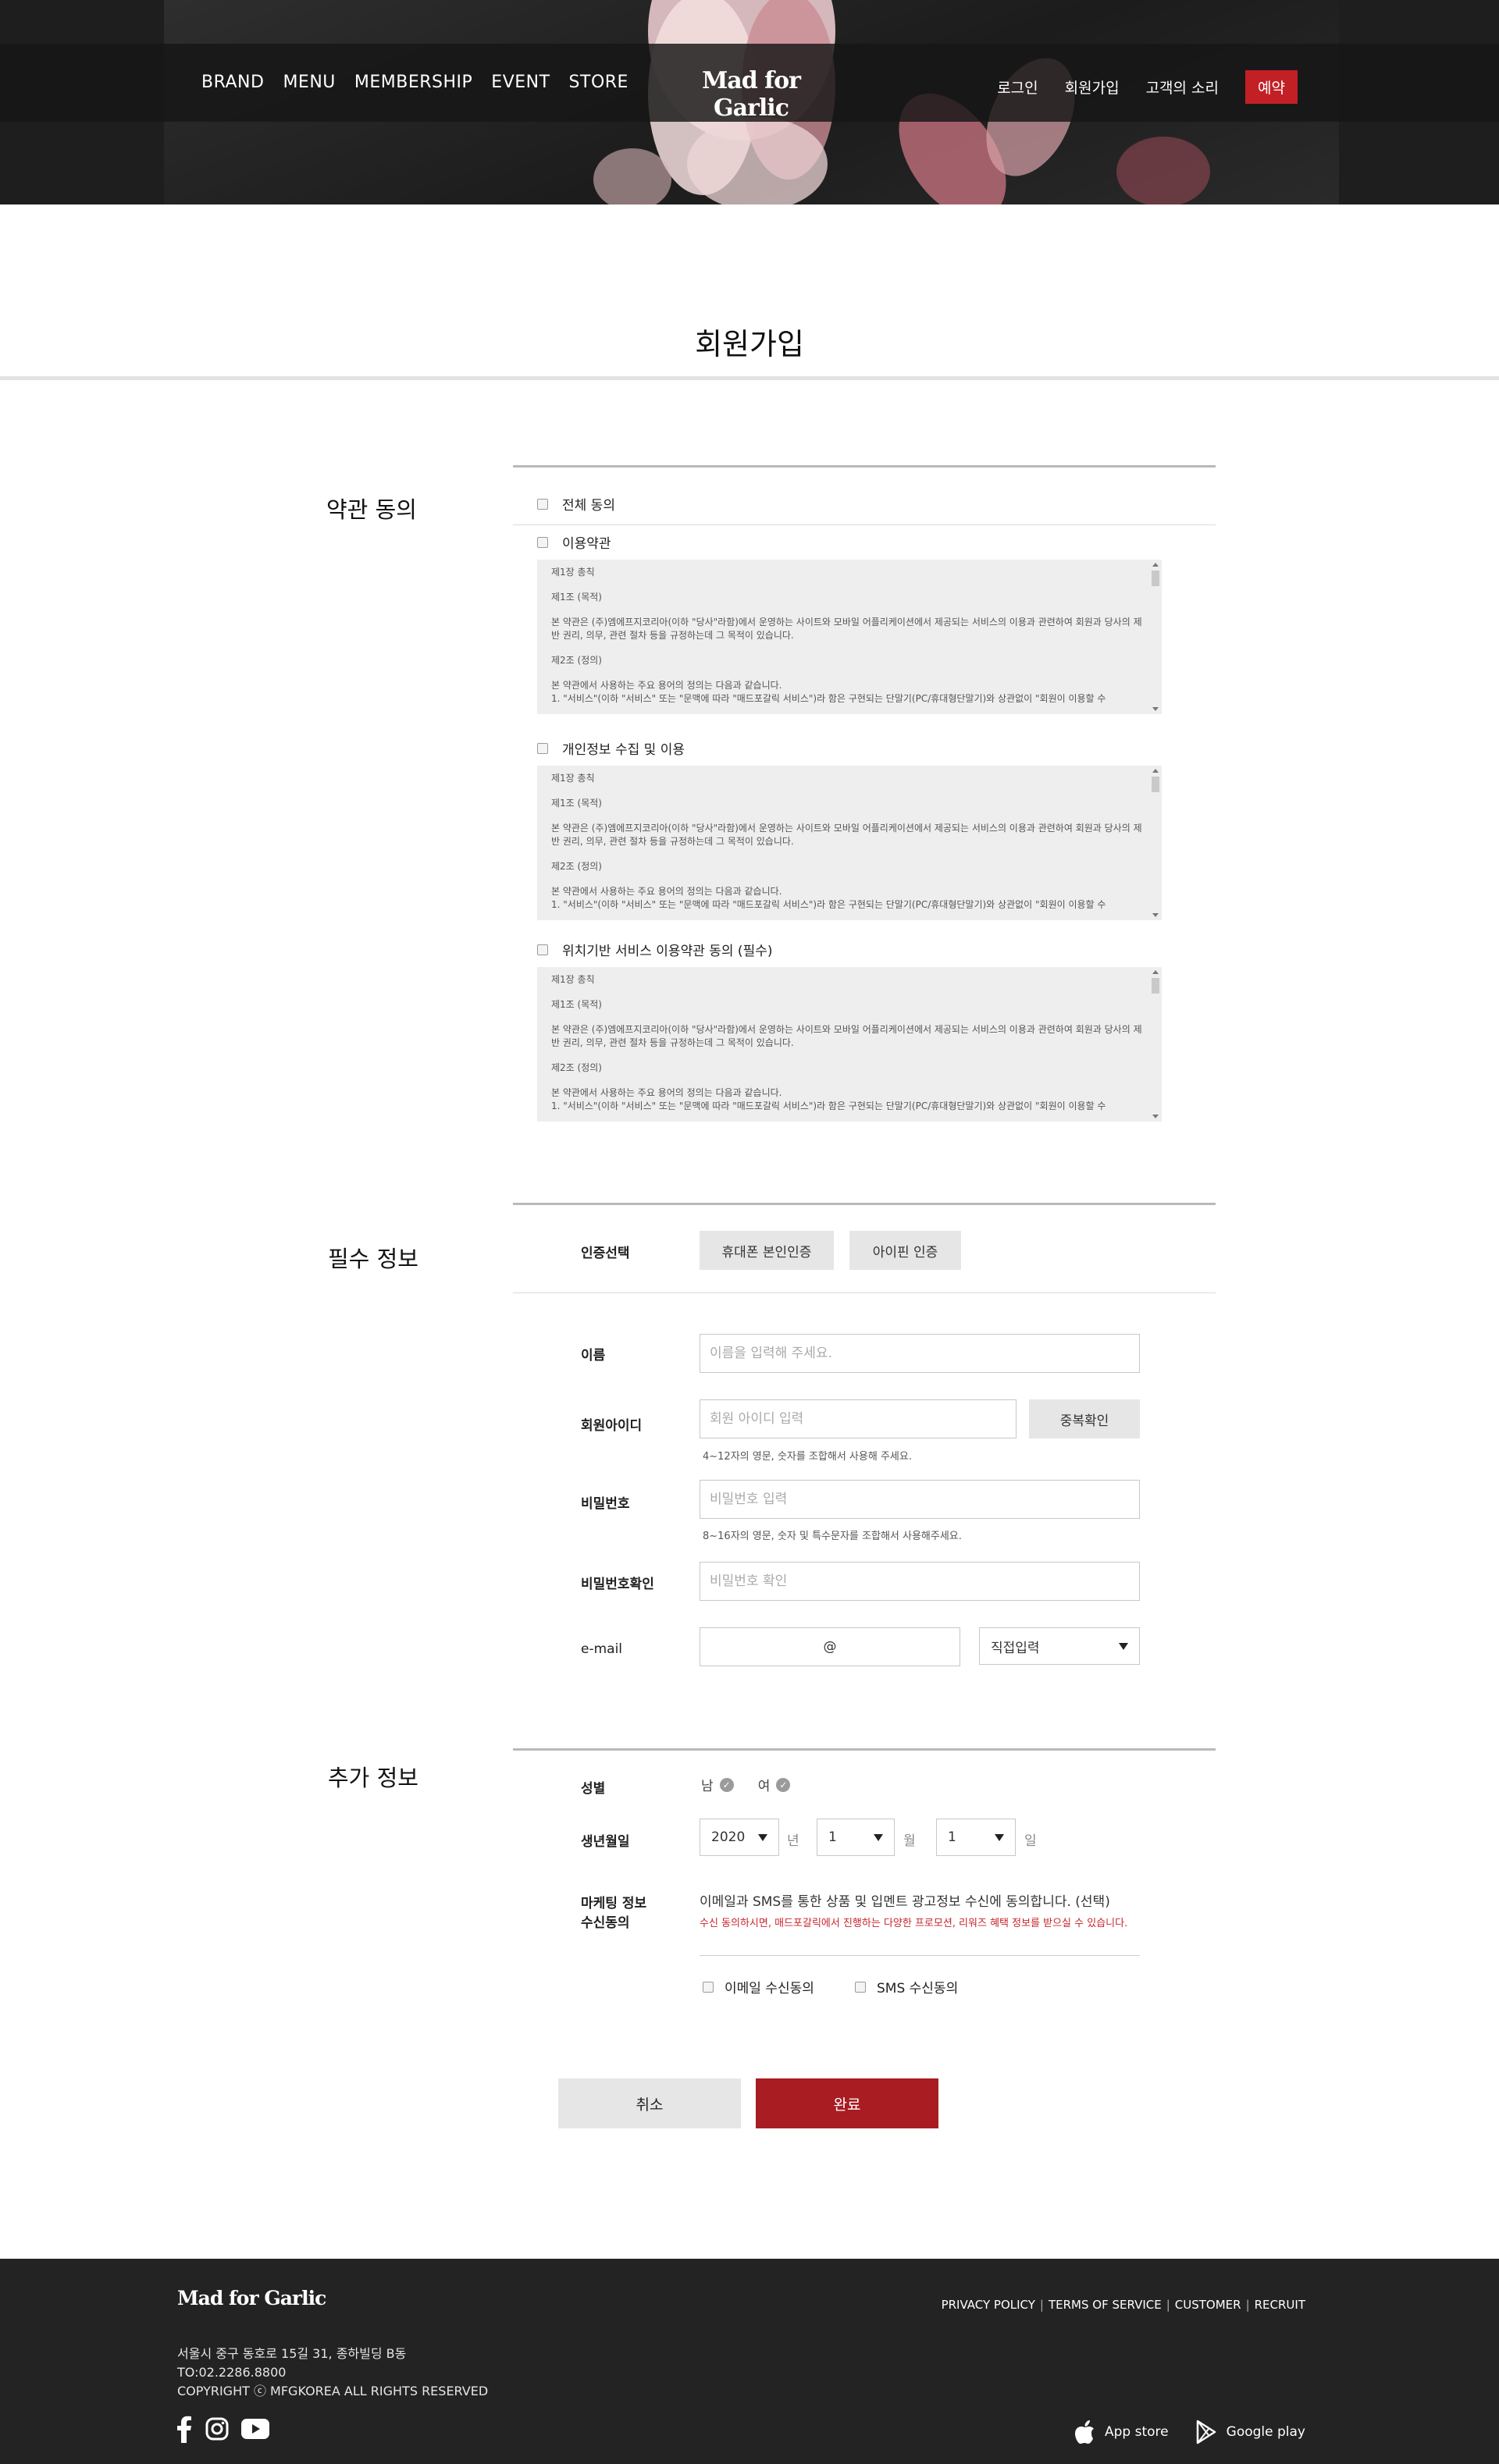 This screenshot has height=2464, width=1499. Describe the element at coordinates (767, 1250) in the screenshot. I see `phone-auth-button: 휴대폰 본인인증` at that location.